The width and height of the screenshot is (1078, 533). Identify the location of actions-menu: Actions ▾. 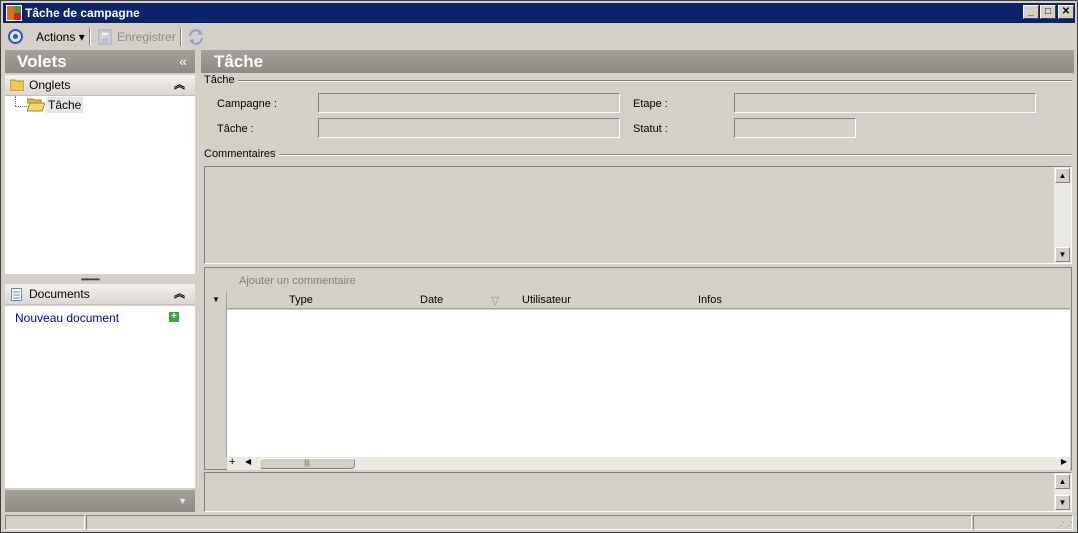
(60, 37).